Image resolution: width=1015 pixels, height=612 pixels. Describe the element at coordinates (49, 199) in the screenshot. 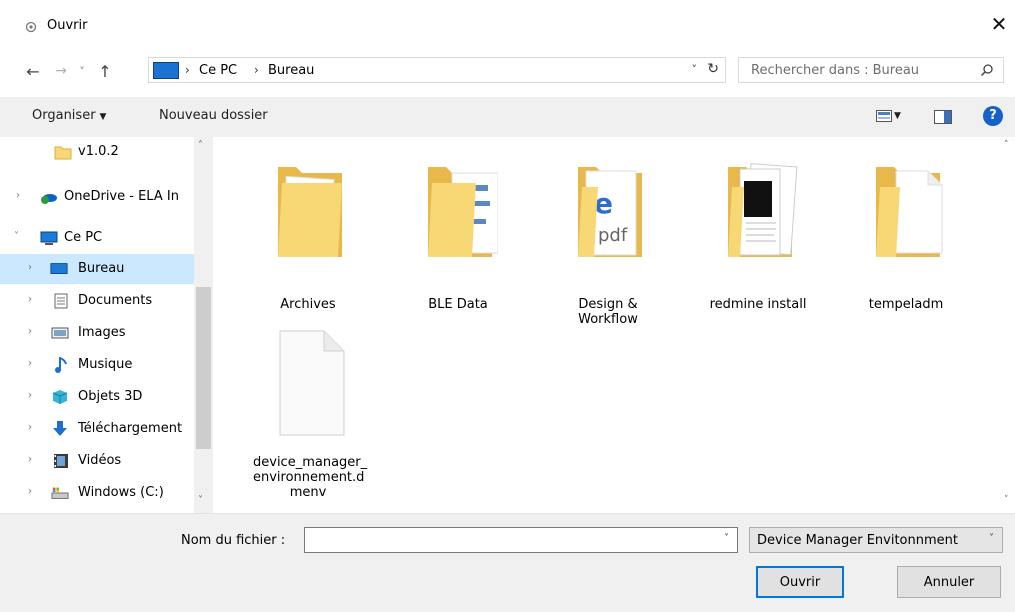

I see `onedrive-icon` at that location.